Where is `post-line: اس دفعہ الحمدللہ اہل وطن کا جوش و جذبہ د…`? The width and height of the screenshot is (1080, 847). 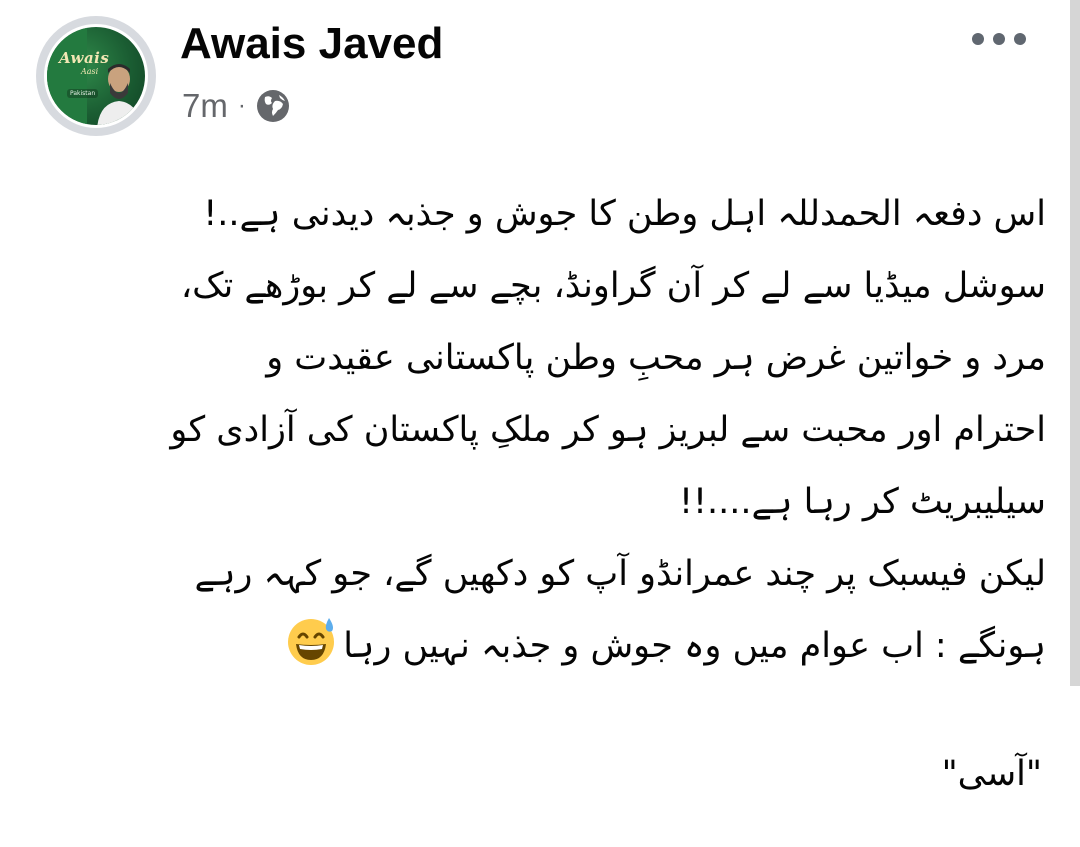
post-line: اس دفعہ الحمدللہ اہل وطن کا جوش و جذبہ د… is located at coordinates (624, 214).